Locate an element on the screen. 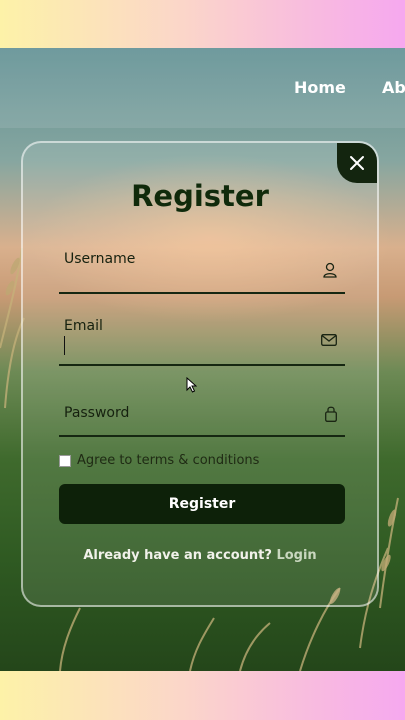 This screenshot has width=405, height=720. password-input is located at coordinates (186, 417).